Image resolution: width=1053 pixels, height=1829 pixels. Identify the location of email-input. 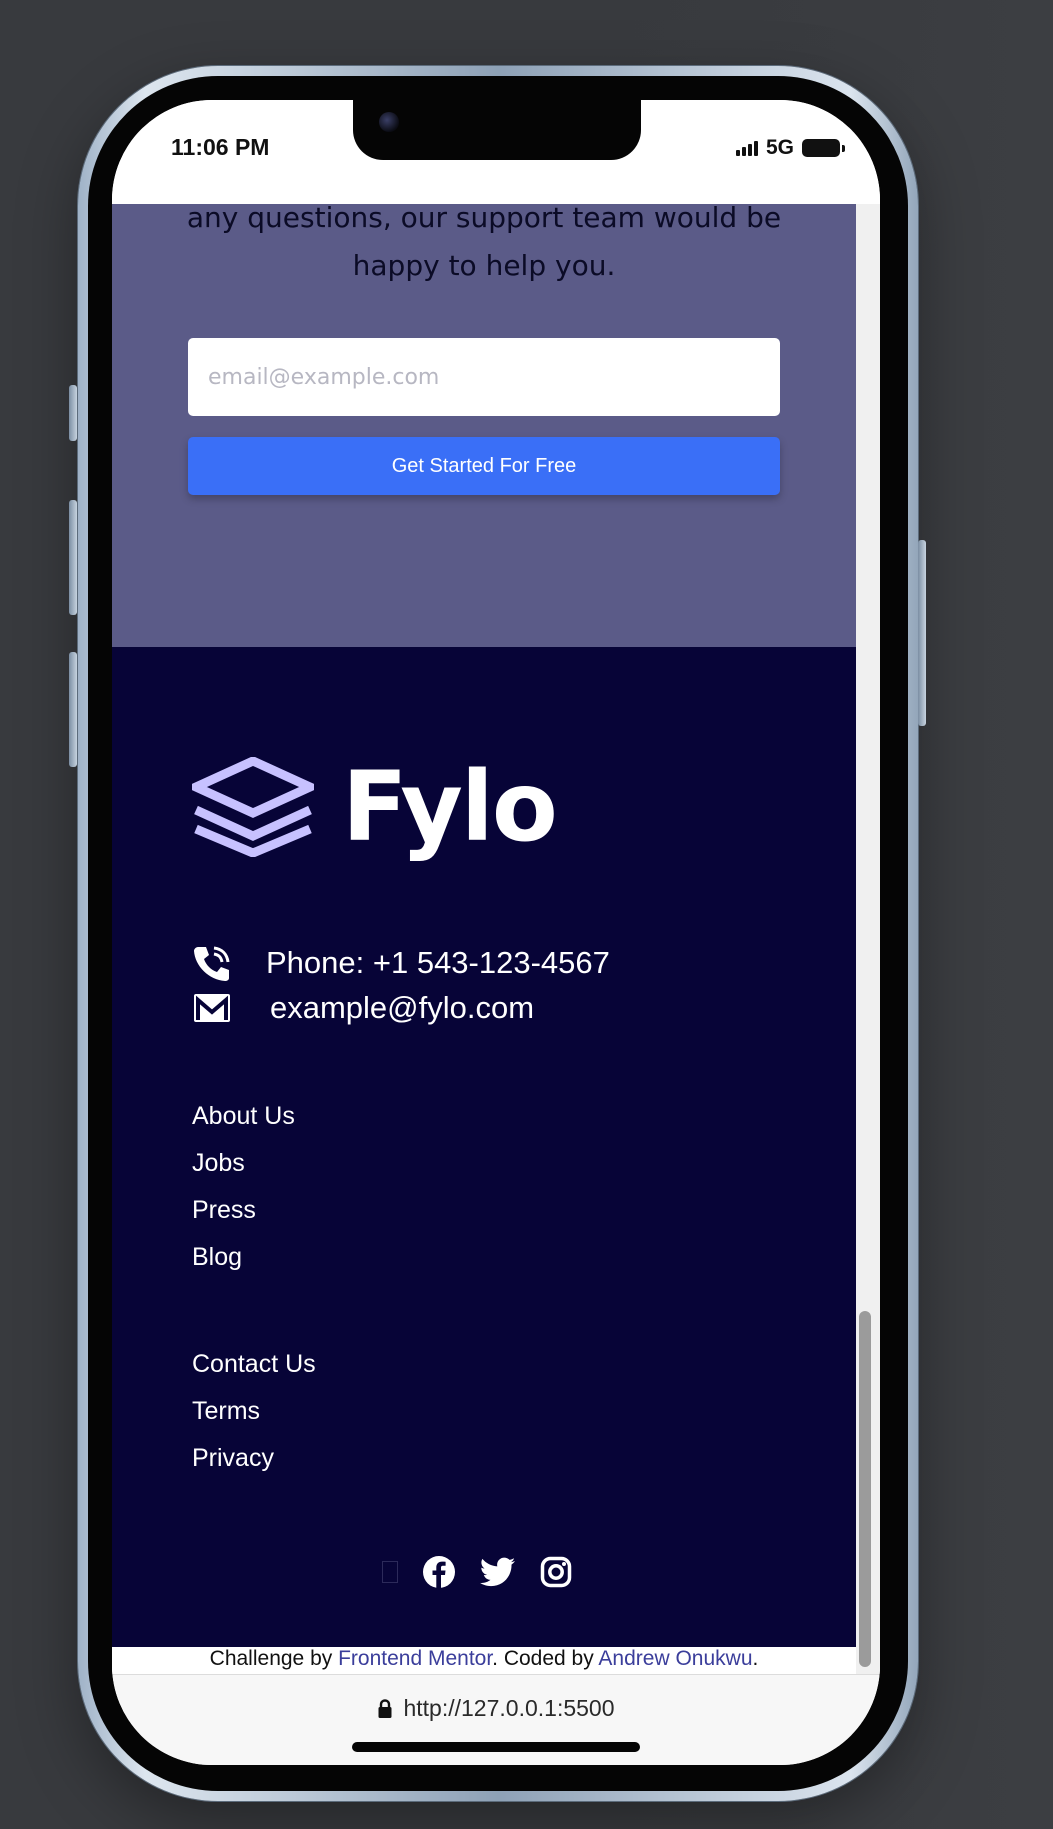
(484, 377).